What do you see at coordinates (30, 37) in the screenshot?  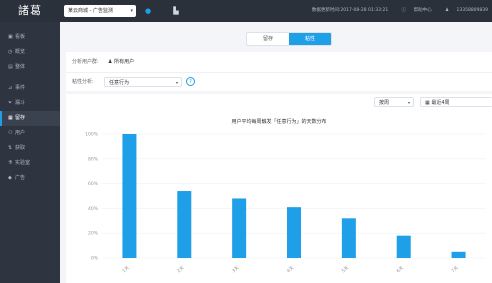 I see `sidebar-item-dashboard: ▣ 看板` at bounding box center [30, 37].